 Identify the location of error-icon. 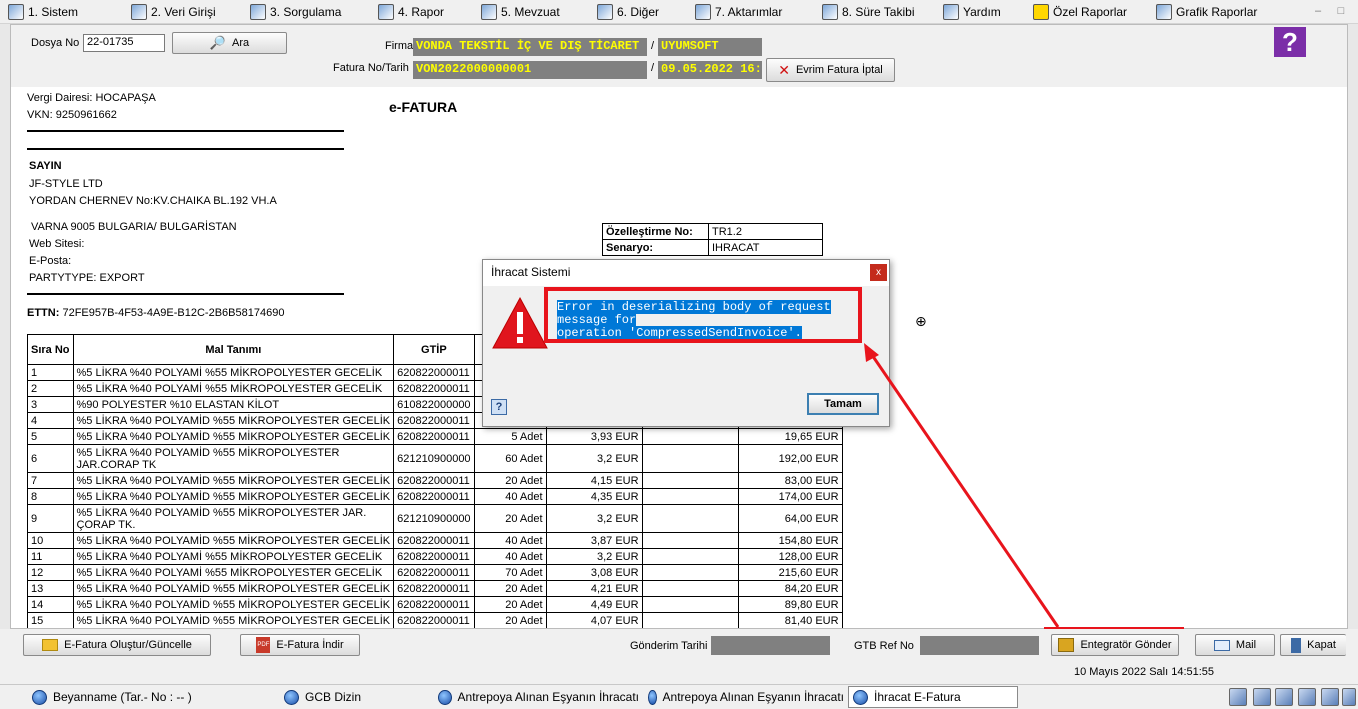
(520, 322).